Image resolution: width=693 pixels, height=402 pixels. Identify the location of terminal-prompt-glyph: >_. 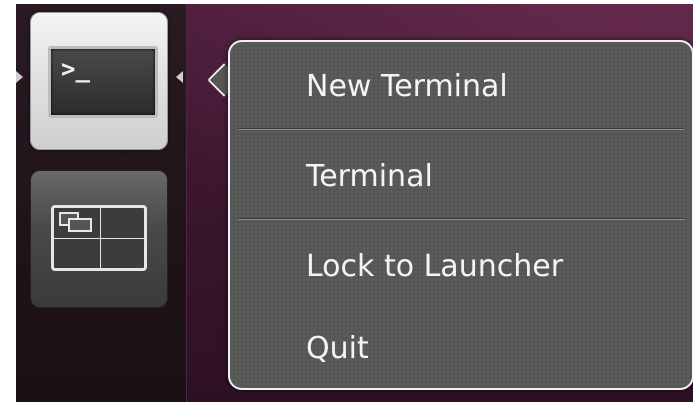
(75, 69).